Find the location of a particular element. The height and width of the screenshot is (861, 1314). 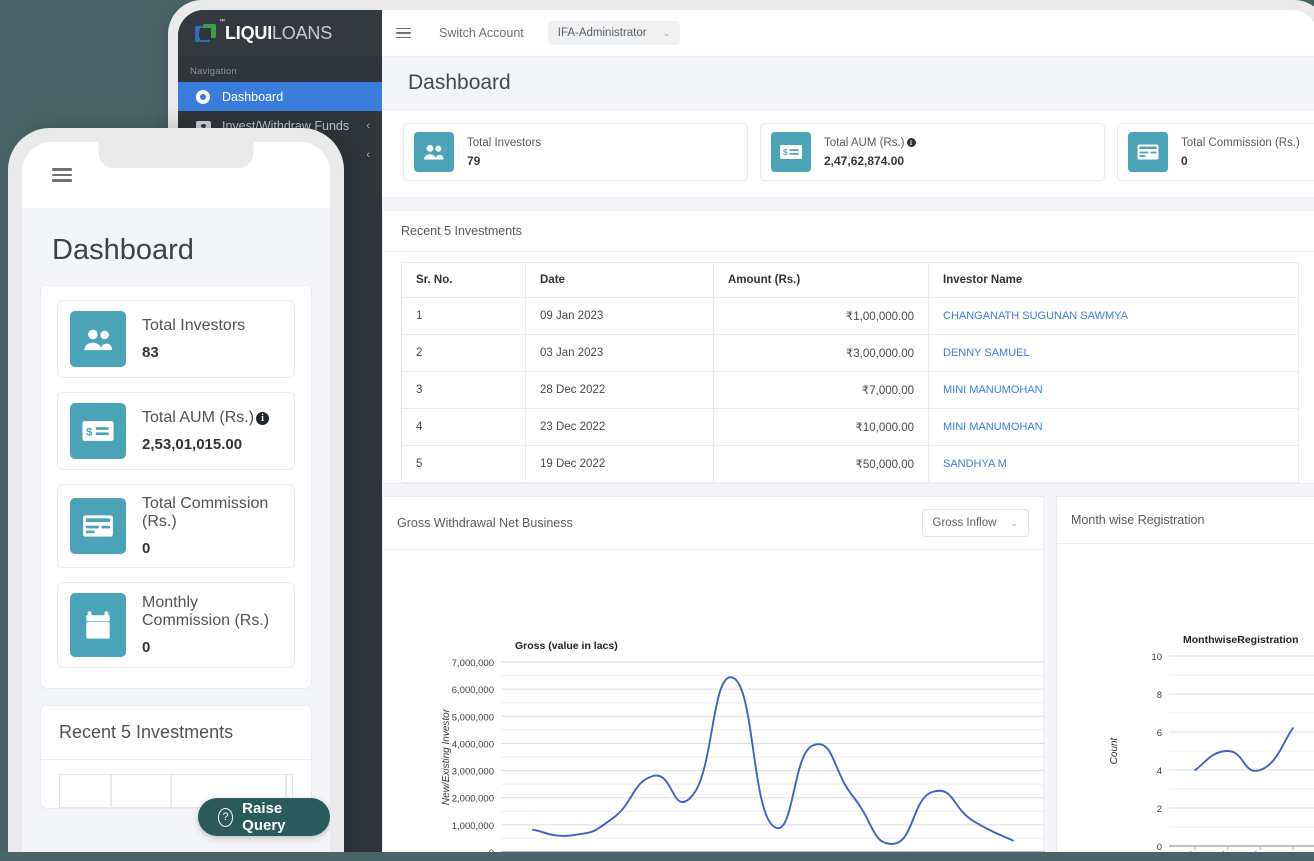

role-select: IFA-Administrator ⌄ is located at coordinates (614, 33).